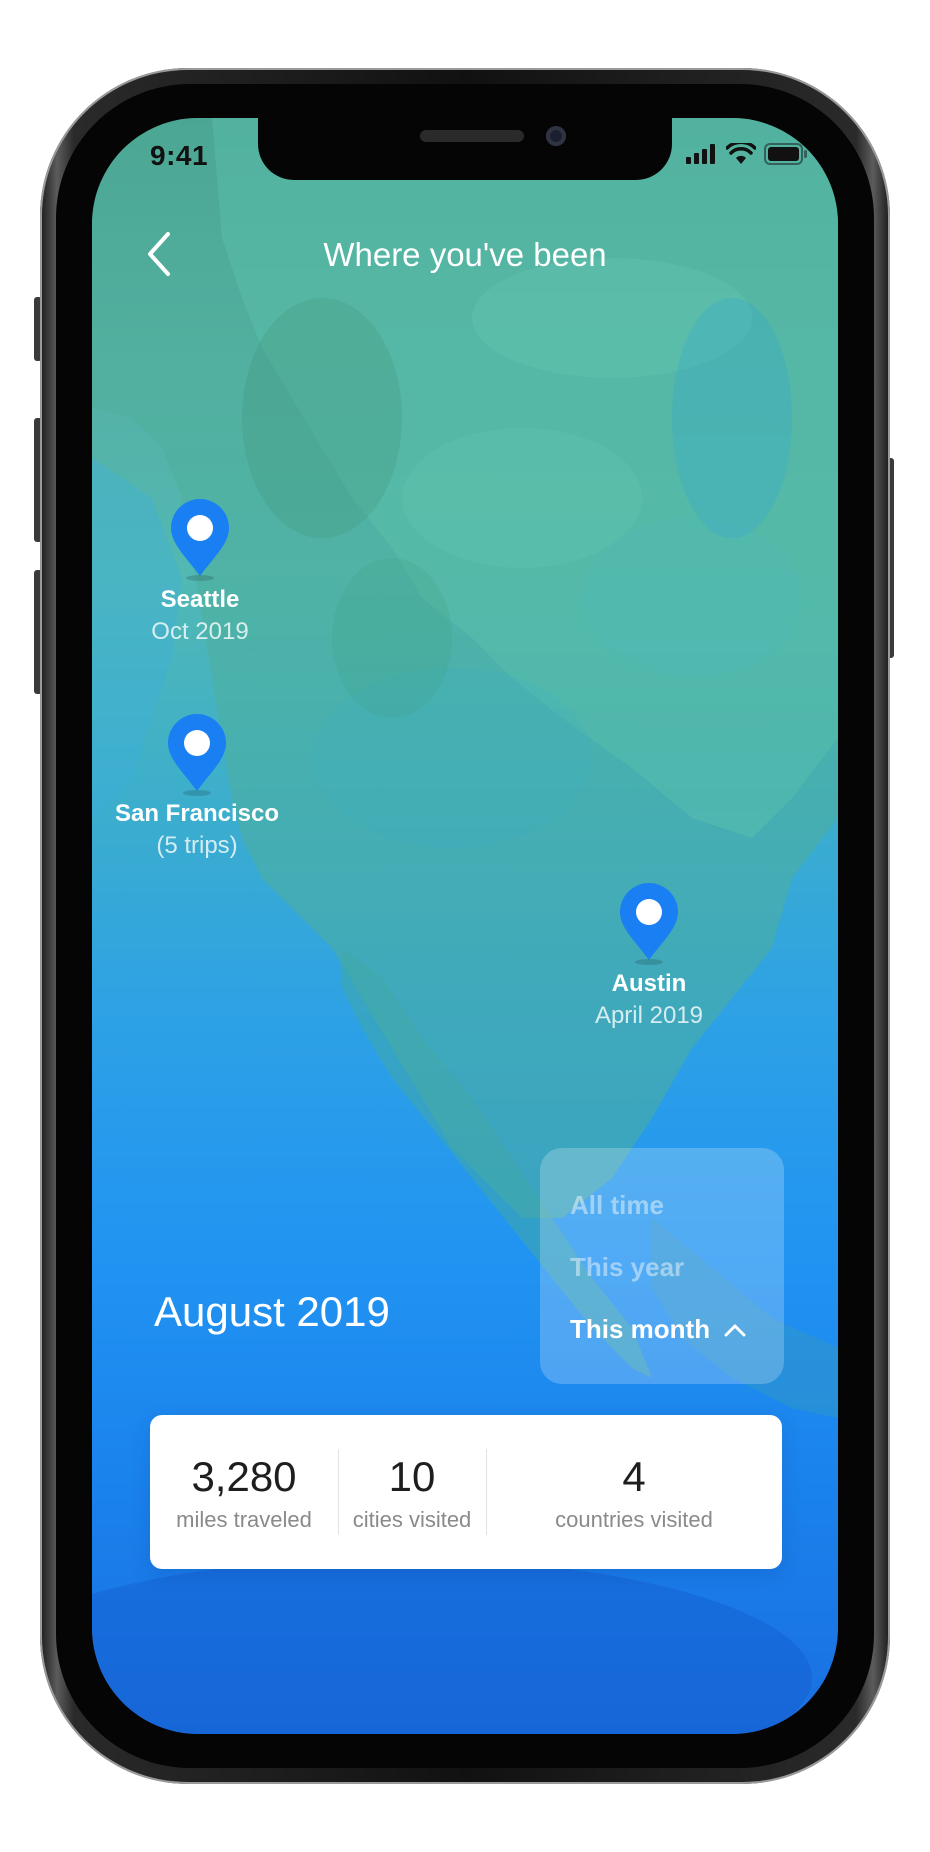 The width and height of the screenshot is (930, 1852). Describe the element at coordinates (465, 254) in the screenshot. I see `page-title: Where you've been` at that location.